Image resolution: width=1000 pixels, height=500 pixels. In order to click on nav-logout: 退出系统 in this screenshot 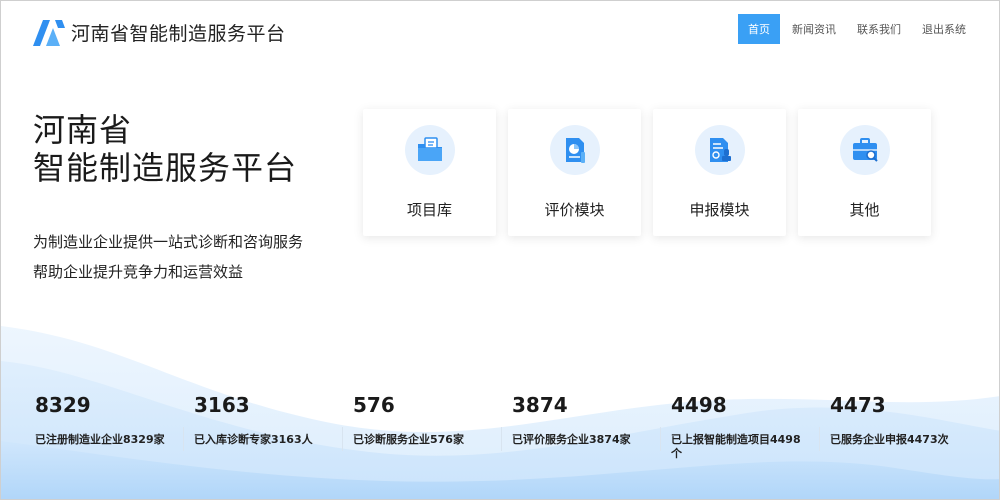, I will do `click(944, 29)`.